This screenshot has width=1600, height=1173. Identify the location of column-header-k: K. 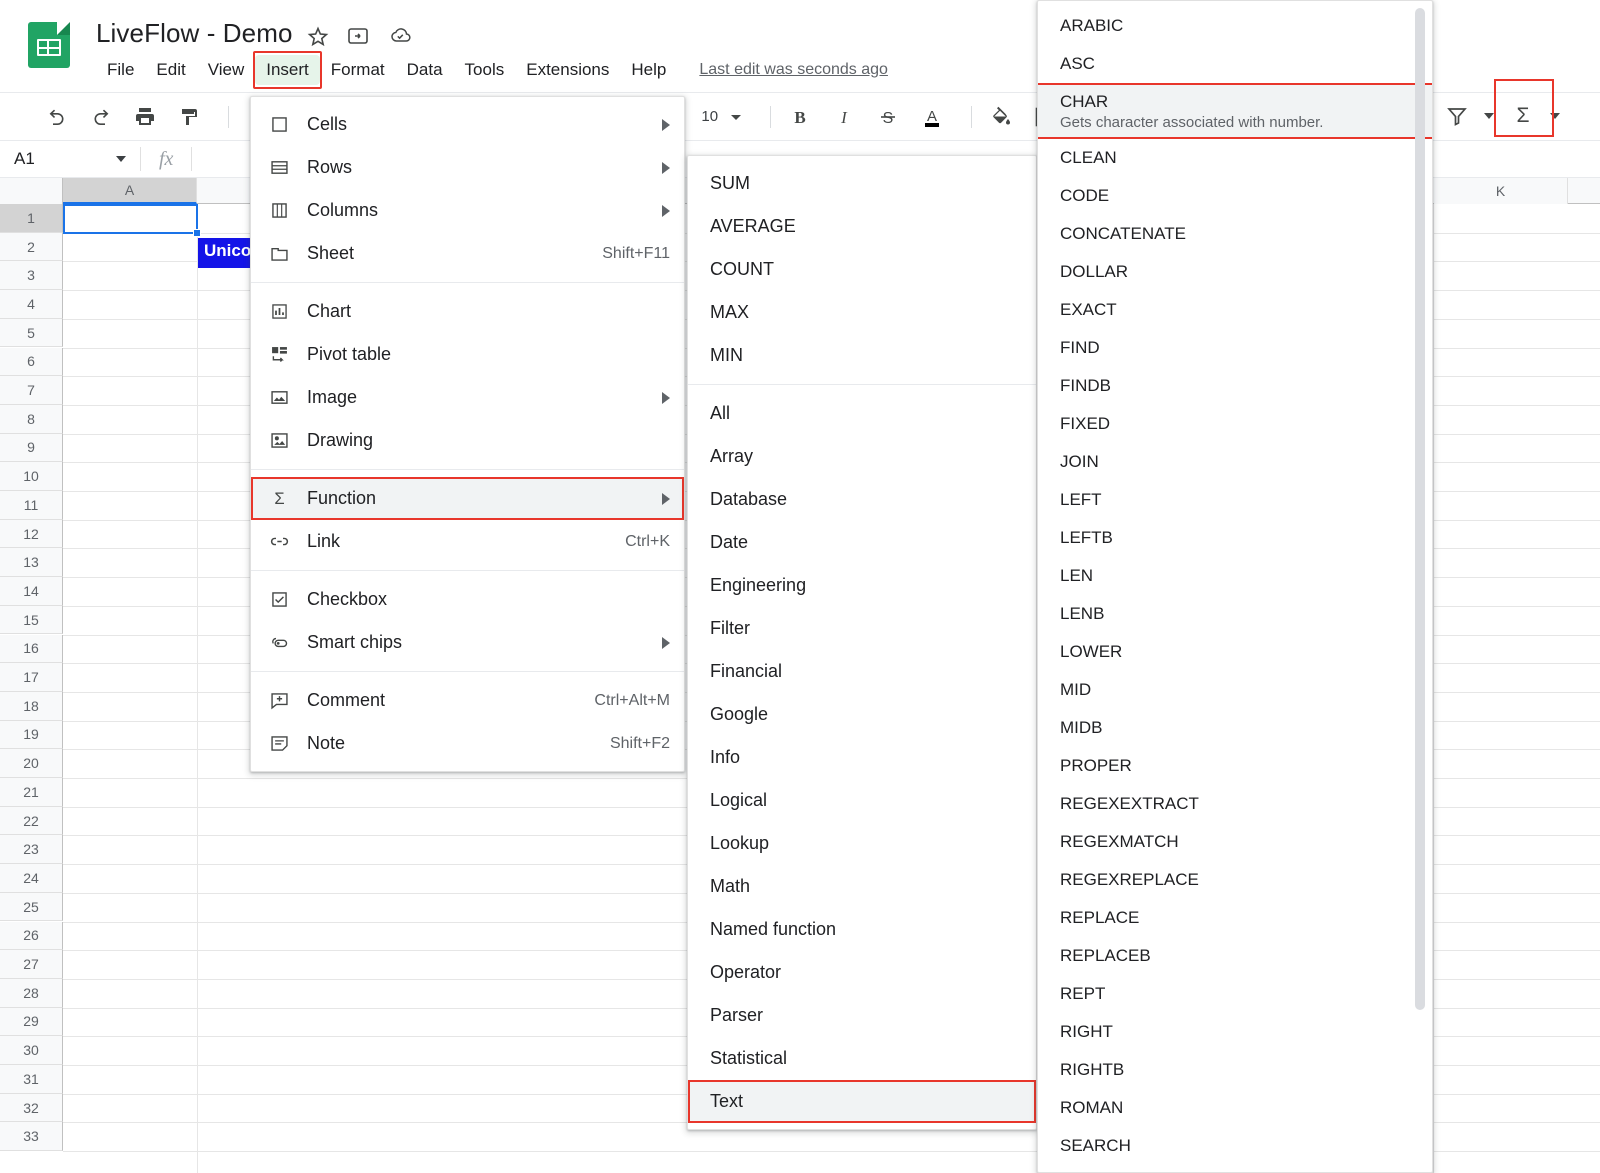
(1501, 191).